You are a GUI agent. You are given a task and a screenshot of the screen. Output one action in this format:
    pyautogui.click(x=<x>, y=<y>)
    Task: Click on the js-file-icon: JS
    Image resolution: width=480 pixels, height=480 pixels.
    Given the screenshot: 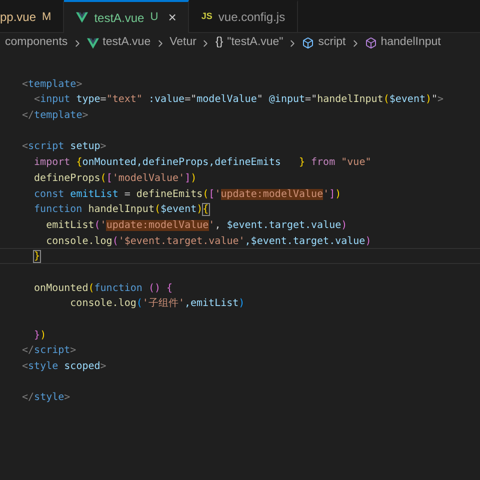 What is the action you would take?
    pyautogui.click(x=206, y=17)
    